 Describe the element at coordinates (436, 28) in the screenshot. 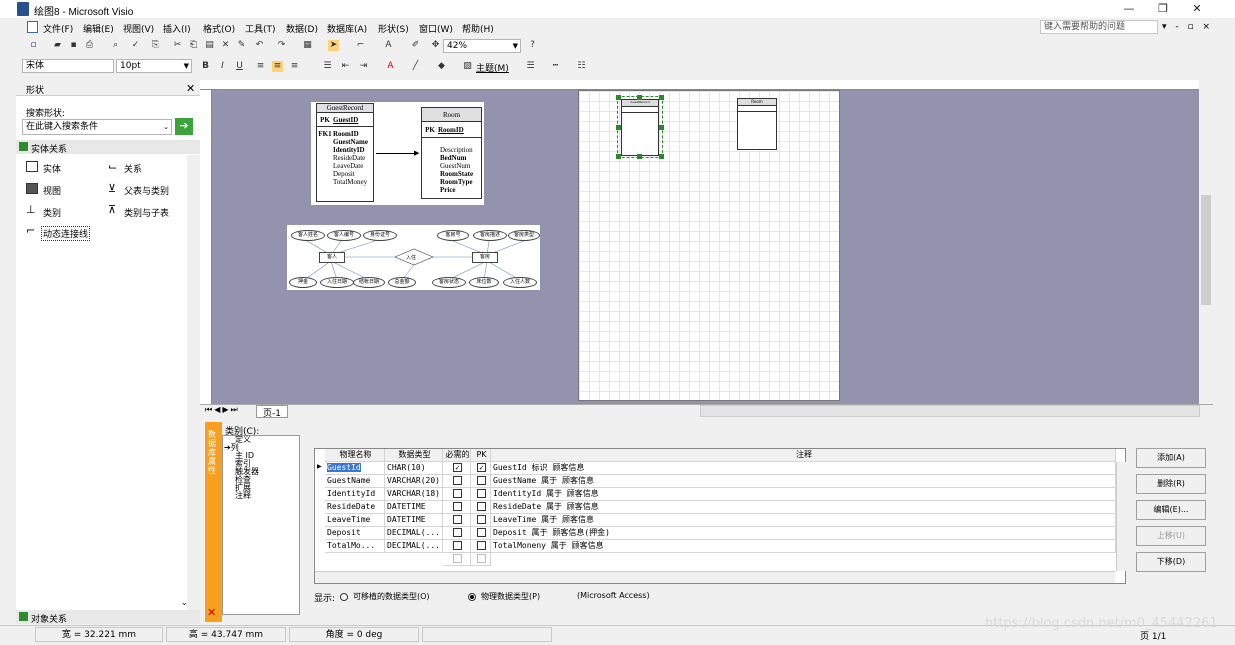

I see `menu-window: 窗口(W)` at that location.